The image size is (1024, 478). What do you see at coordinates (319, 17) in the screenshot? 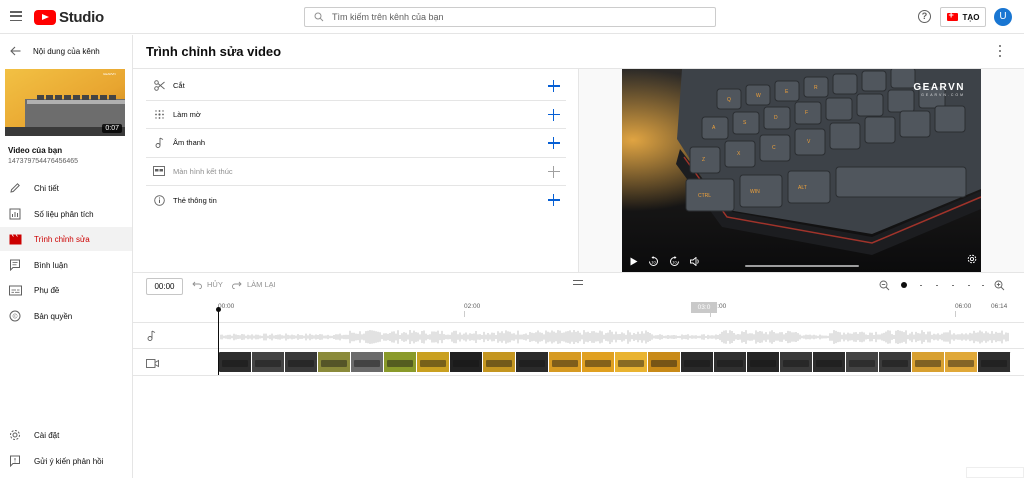
I see `search-icon` at bounding box center [319, 17].